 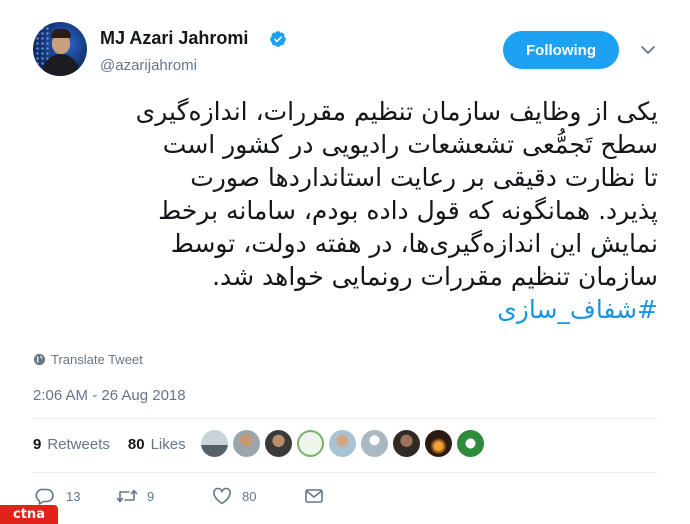 What do you see at coordinates (168, 444) in the screenshot?
I see `likes-label: Likes` at bounding box center [168, 444].